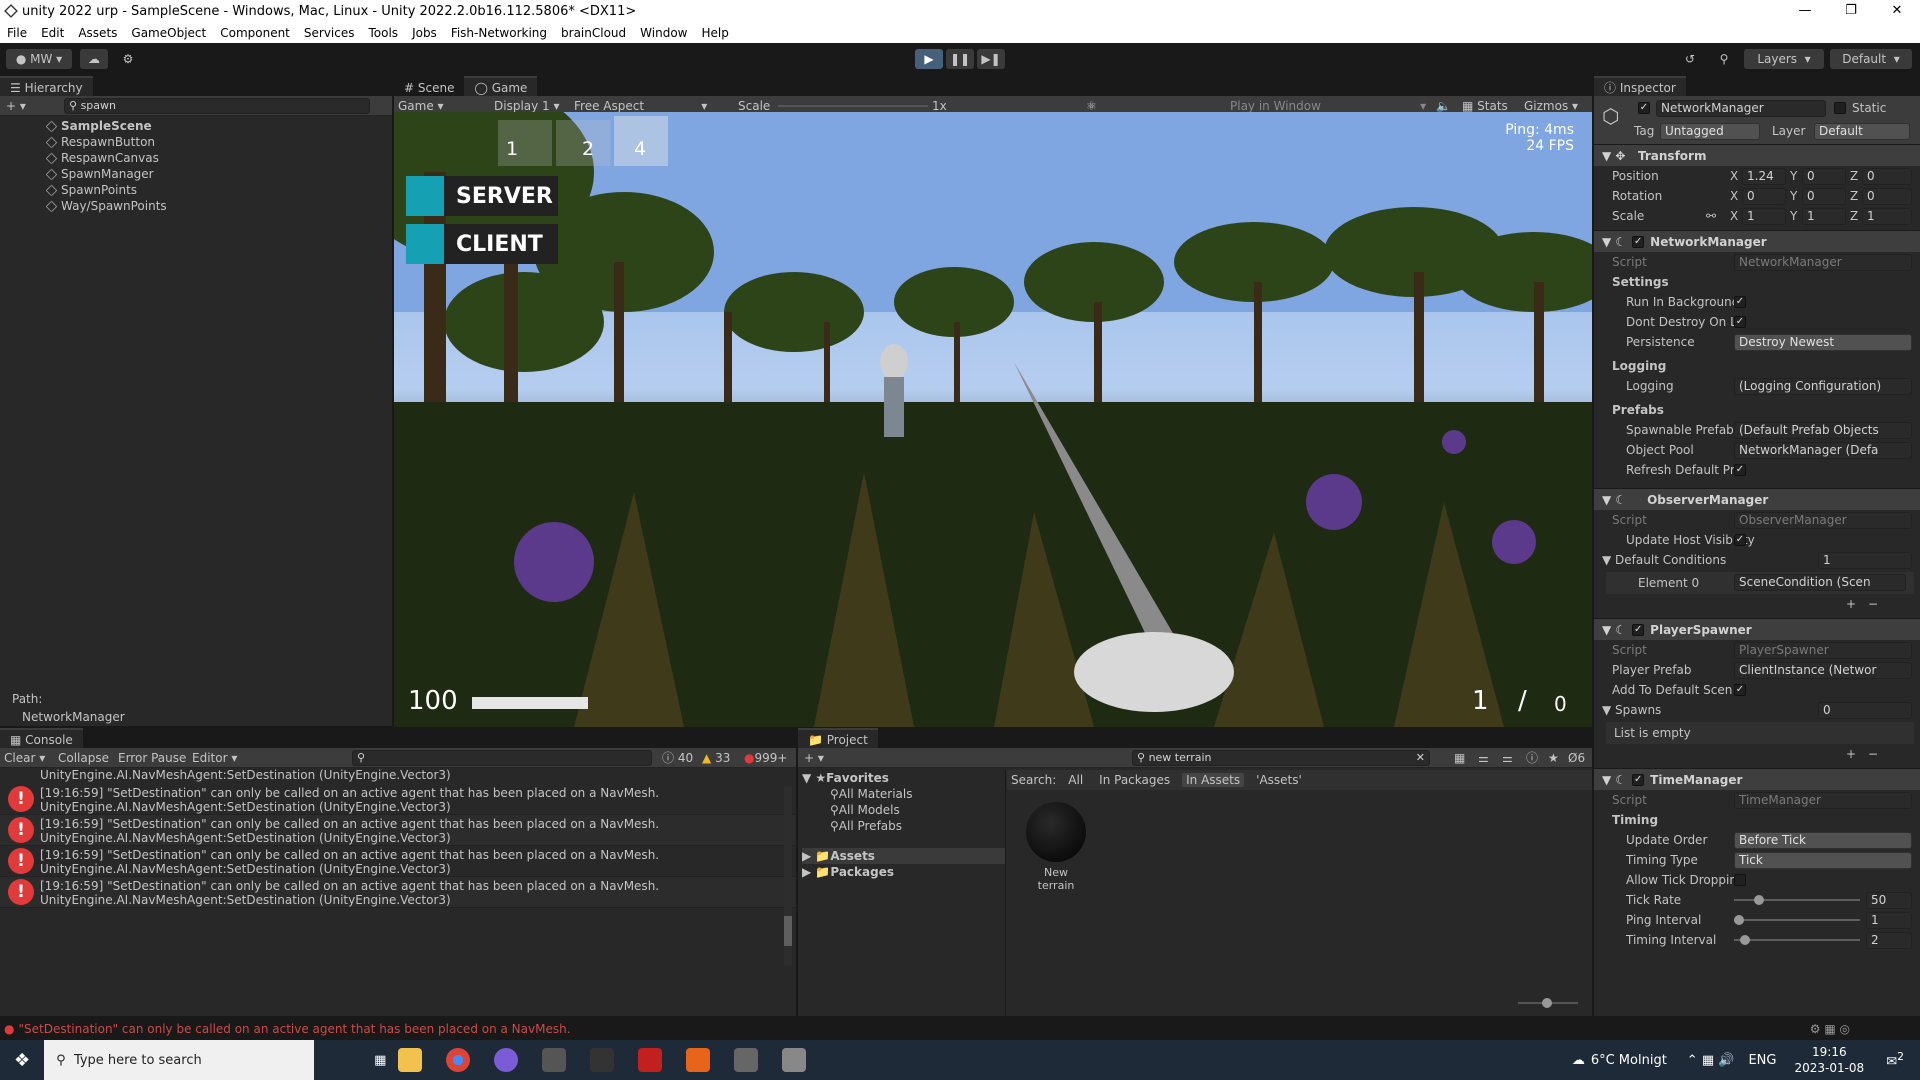 This screenshot has width=1920, height=1080. I want to click on menu-file: File, so click(17, 33).